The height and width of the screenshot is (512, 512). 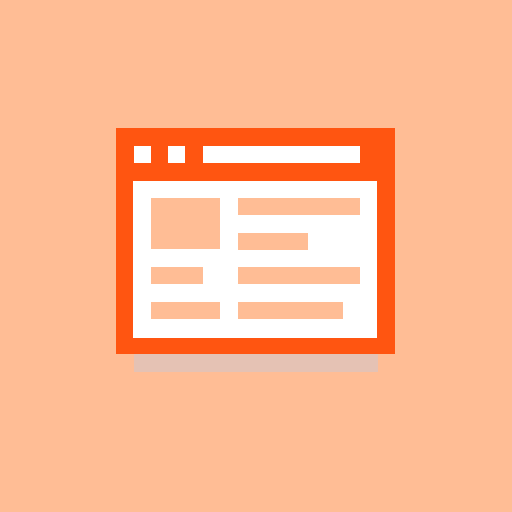 What do you see at coordinates (185, 223) in the screenshot?
I see `image-placeholder` at bounding box center [185, 223].